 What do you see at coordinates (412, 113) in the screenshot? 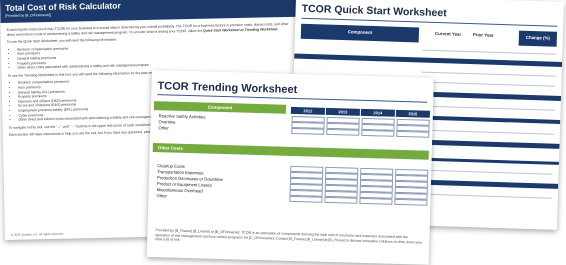
I see `year-header-2015: 2015` at bounding box center [412, 113].